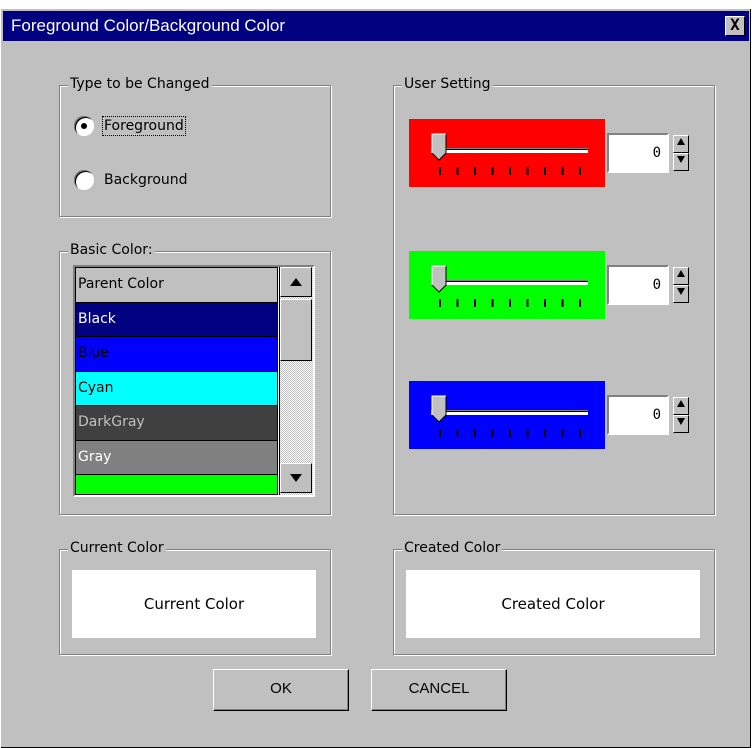 The height and width of the screenshot is (748, 752). I want to click on green-slider-panel, so click(507, 285).